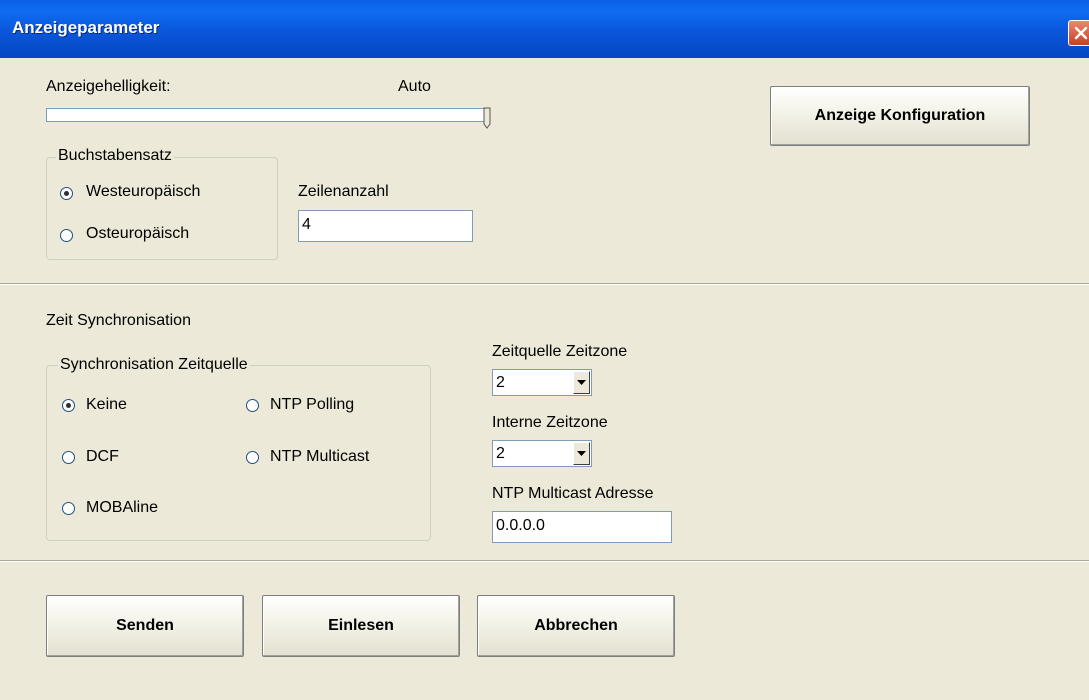 The height and width of the screenshot is (700, 1089). Describe the element at coordinates (108, 86) in the screenshot. I see `brightness-label: Anzeigehelligkeit:` at that location.